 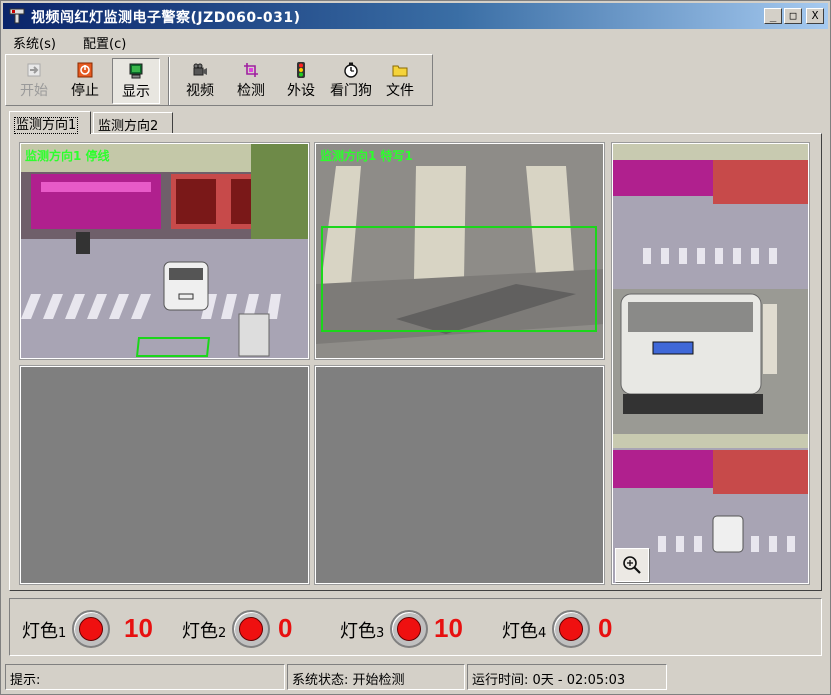 What do you see at coordinates (351, 91) in the screenshot?
I see `watchdog-label: 看门狗` at bounding box center [351, 91].